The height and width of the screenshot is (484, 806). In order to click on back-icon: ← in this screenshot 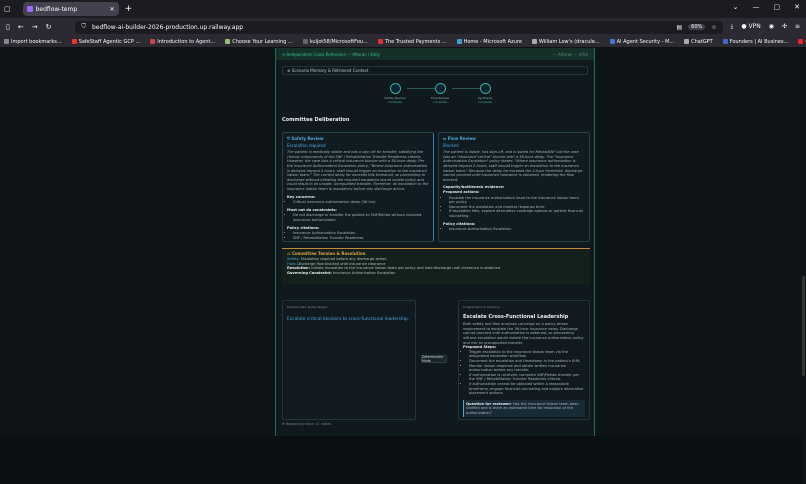, I will do `click(21, 27)`.